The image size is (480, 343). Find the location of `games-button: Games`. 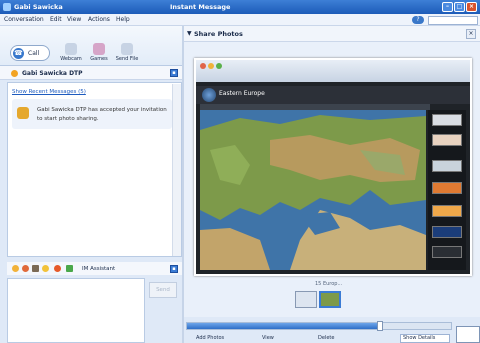

games-button: Games is located at coordinates (99, 52).